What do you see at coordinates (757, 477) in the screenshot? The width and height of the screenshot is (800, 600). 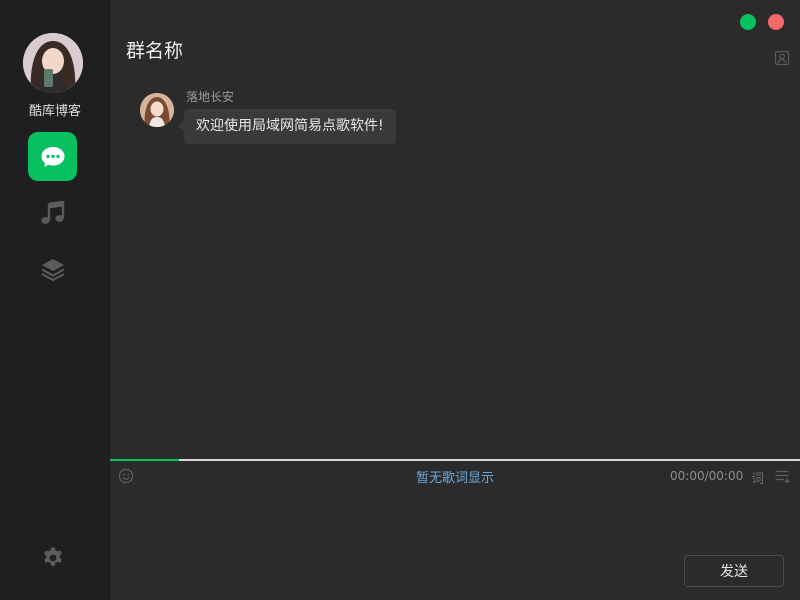 I see `lyrics-toggle-button: 词` at bounding box center [757, 477].